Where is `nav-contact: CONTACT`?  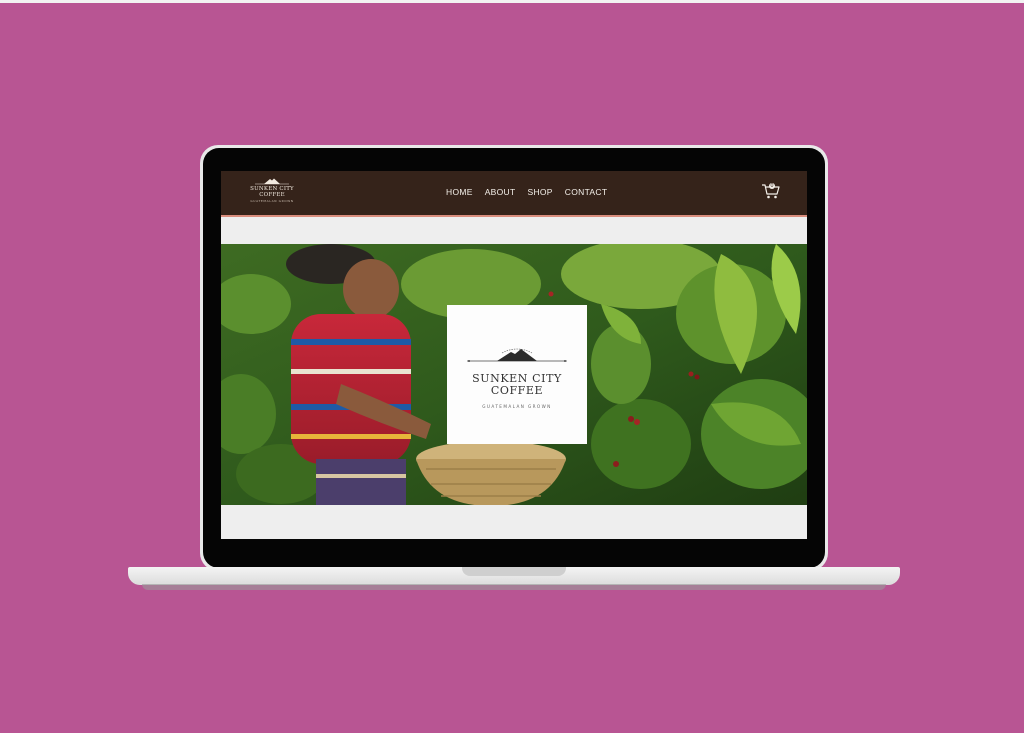 nav-contact: CONTACT is located at coordinates (586, 192).